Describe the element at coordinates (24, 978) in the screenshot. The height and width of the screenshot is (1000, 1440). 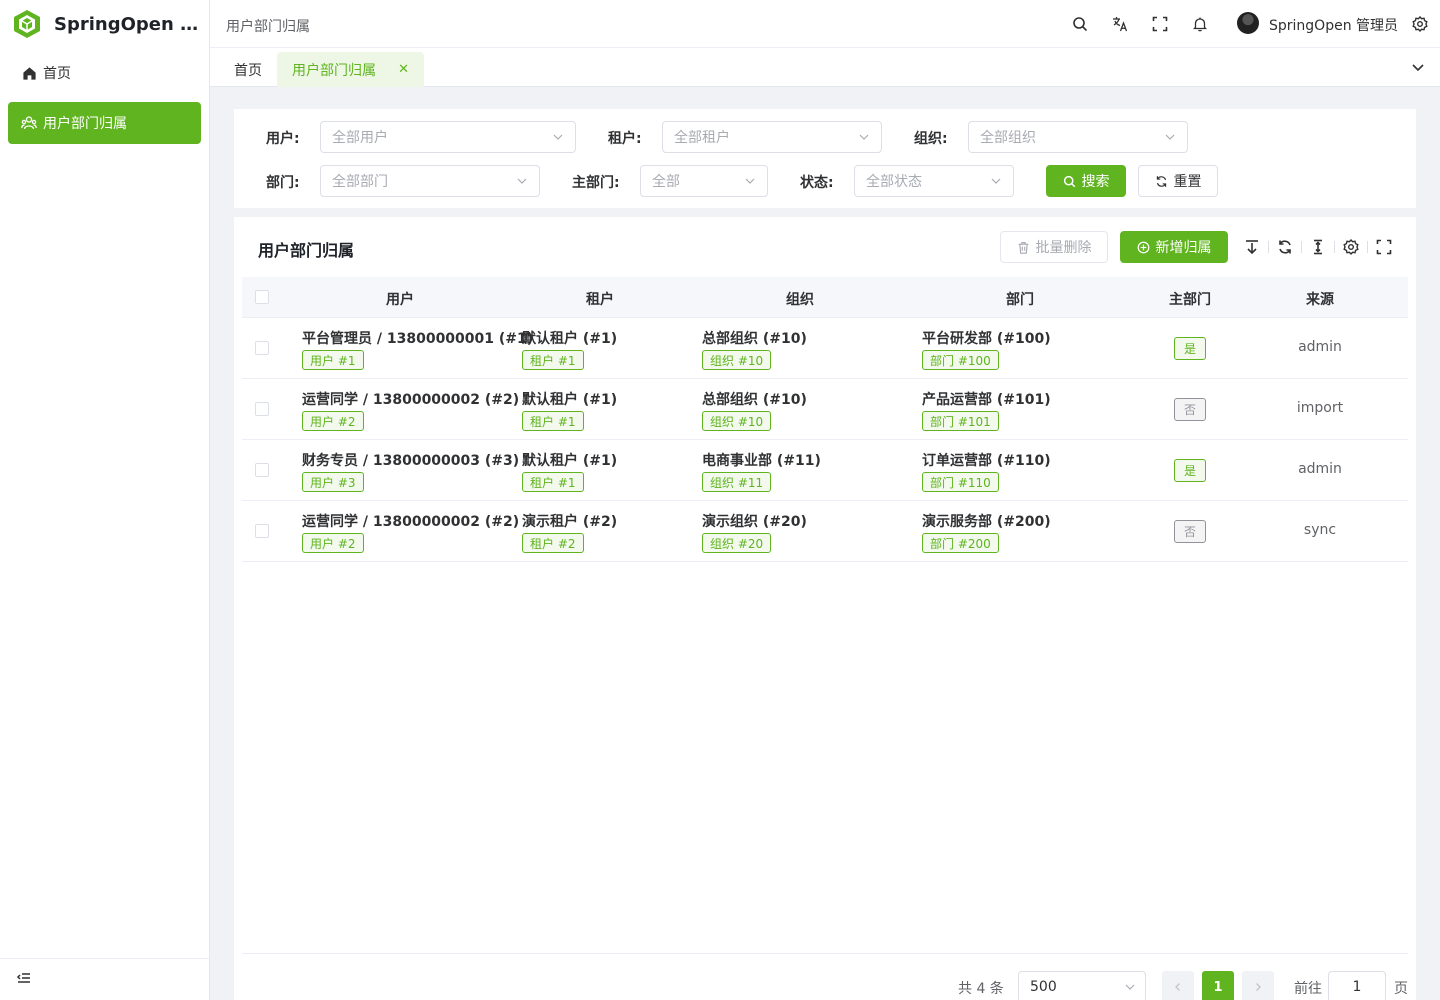
I see `collapse-sidebar-icon` at that location.